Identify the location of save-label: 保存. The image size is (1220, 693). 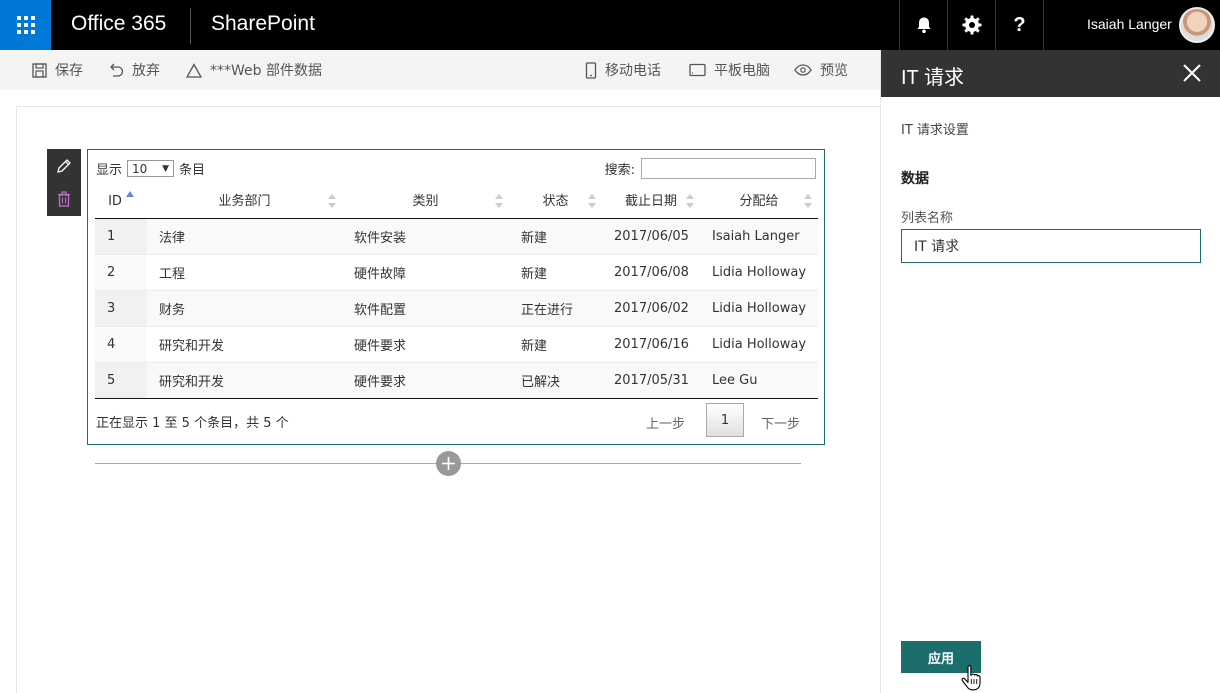
(69, 71).